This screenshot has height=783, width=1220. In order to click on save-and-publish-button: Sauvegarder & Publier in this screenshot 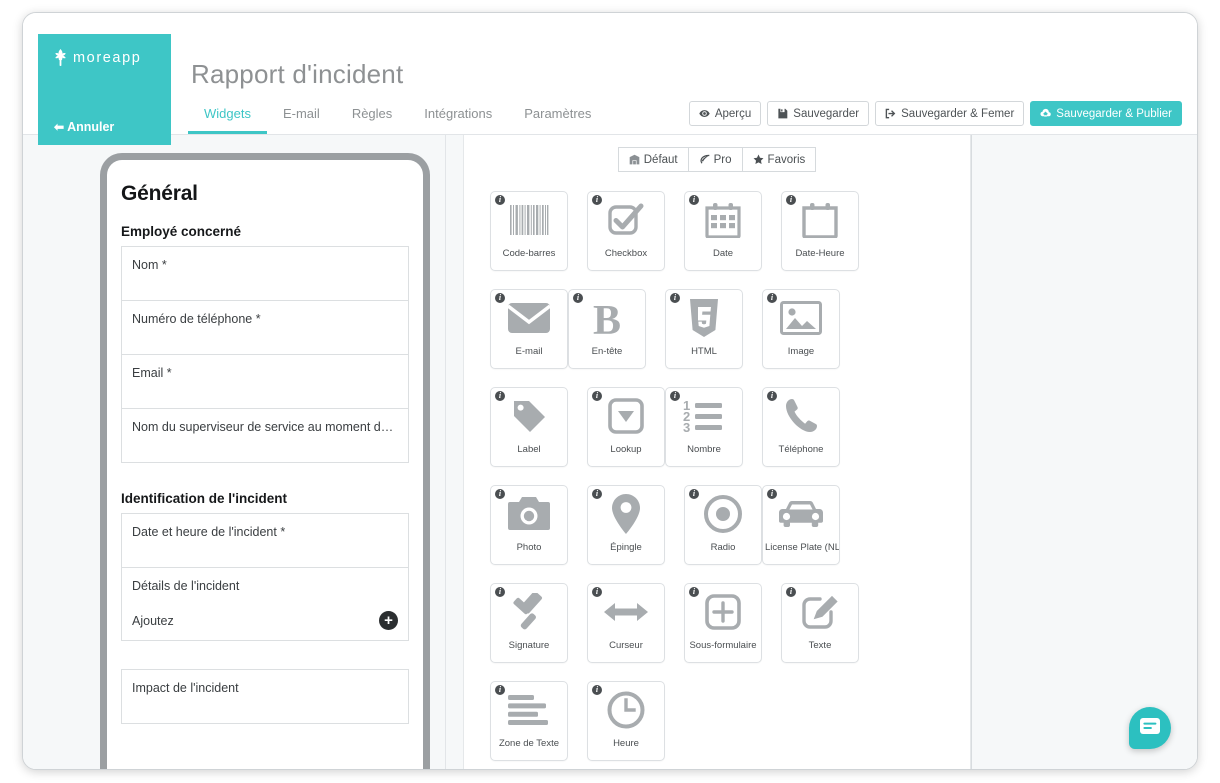, I will do `click(1106, 113)`.